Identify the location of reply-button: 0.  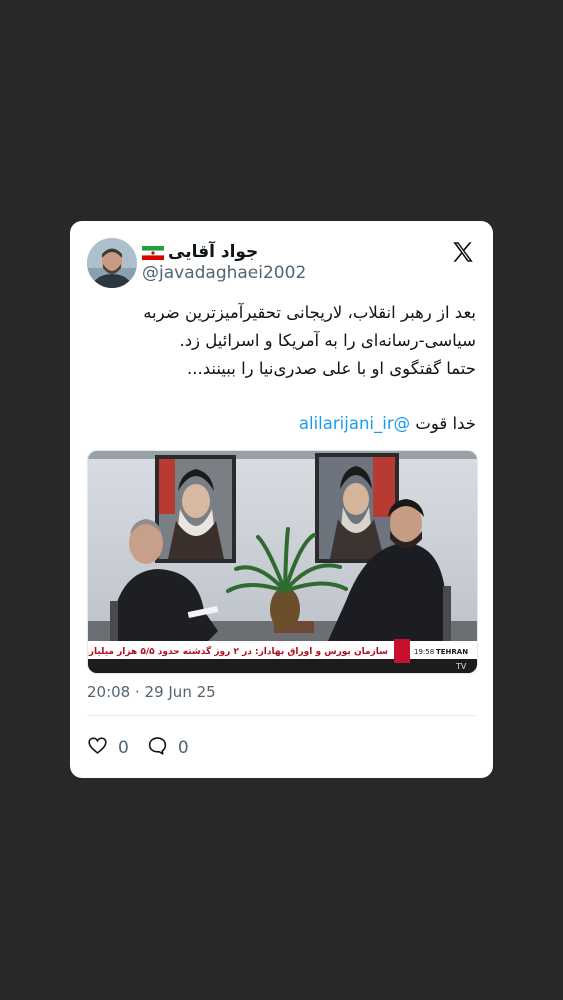
(168, 748).